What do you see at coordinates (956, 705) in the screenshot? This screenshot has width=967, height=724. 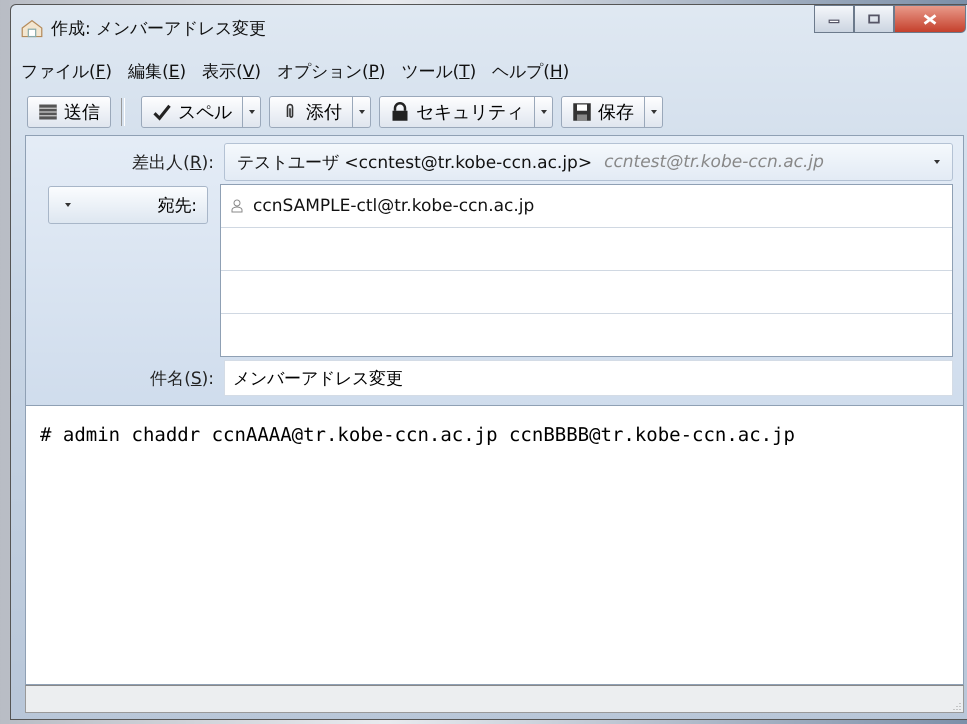 I see `resize-grip-icon` at bounding box center [956, 705].